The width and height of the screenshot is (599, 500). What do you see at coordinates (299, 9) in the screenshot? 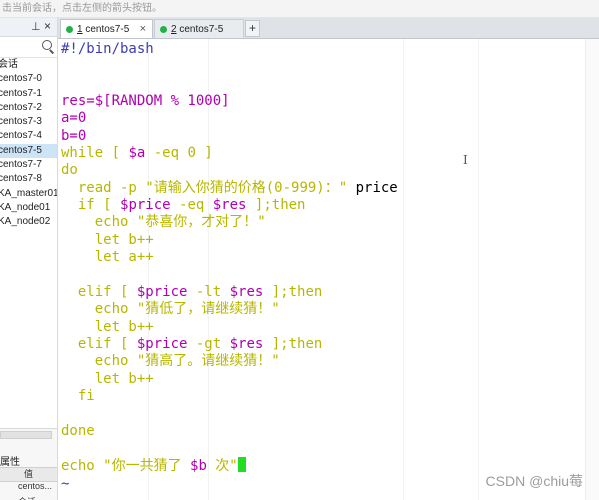
I see `hint-bar: 击当前会话，点击左侧的箭头按钮。` at bounding box center [299, 9].